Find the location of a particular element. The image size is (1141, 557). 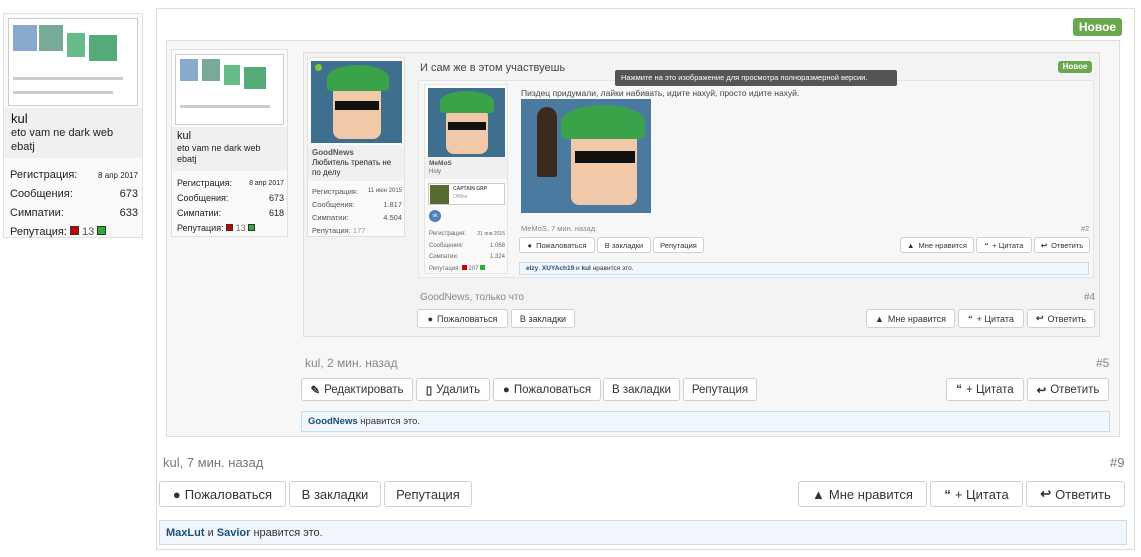

reputation: Репутация: 207 is located at coordinates (467, 270).